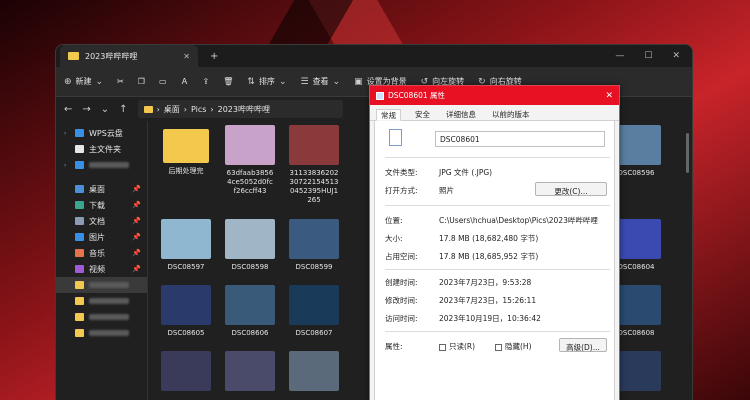  I want to click on readonly-checkbox: 只读(R), so click(457, 346).